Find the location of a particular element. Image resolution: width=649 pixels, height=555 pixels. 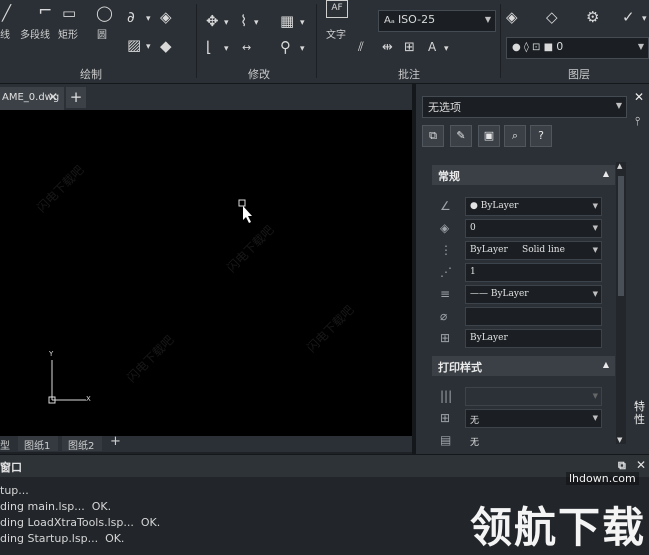

print-attached-value: 无 is located at coordinates (533, 439).